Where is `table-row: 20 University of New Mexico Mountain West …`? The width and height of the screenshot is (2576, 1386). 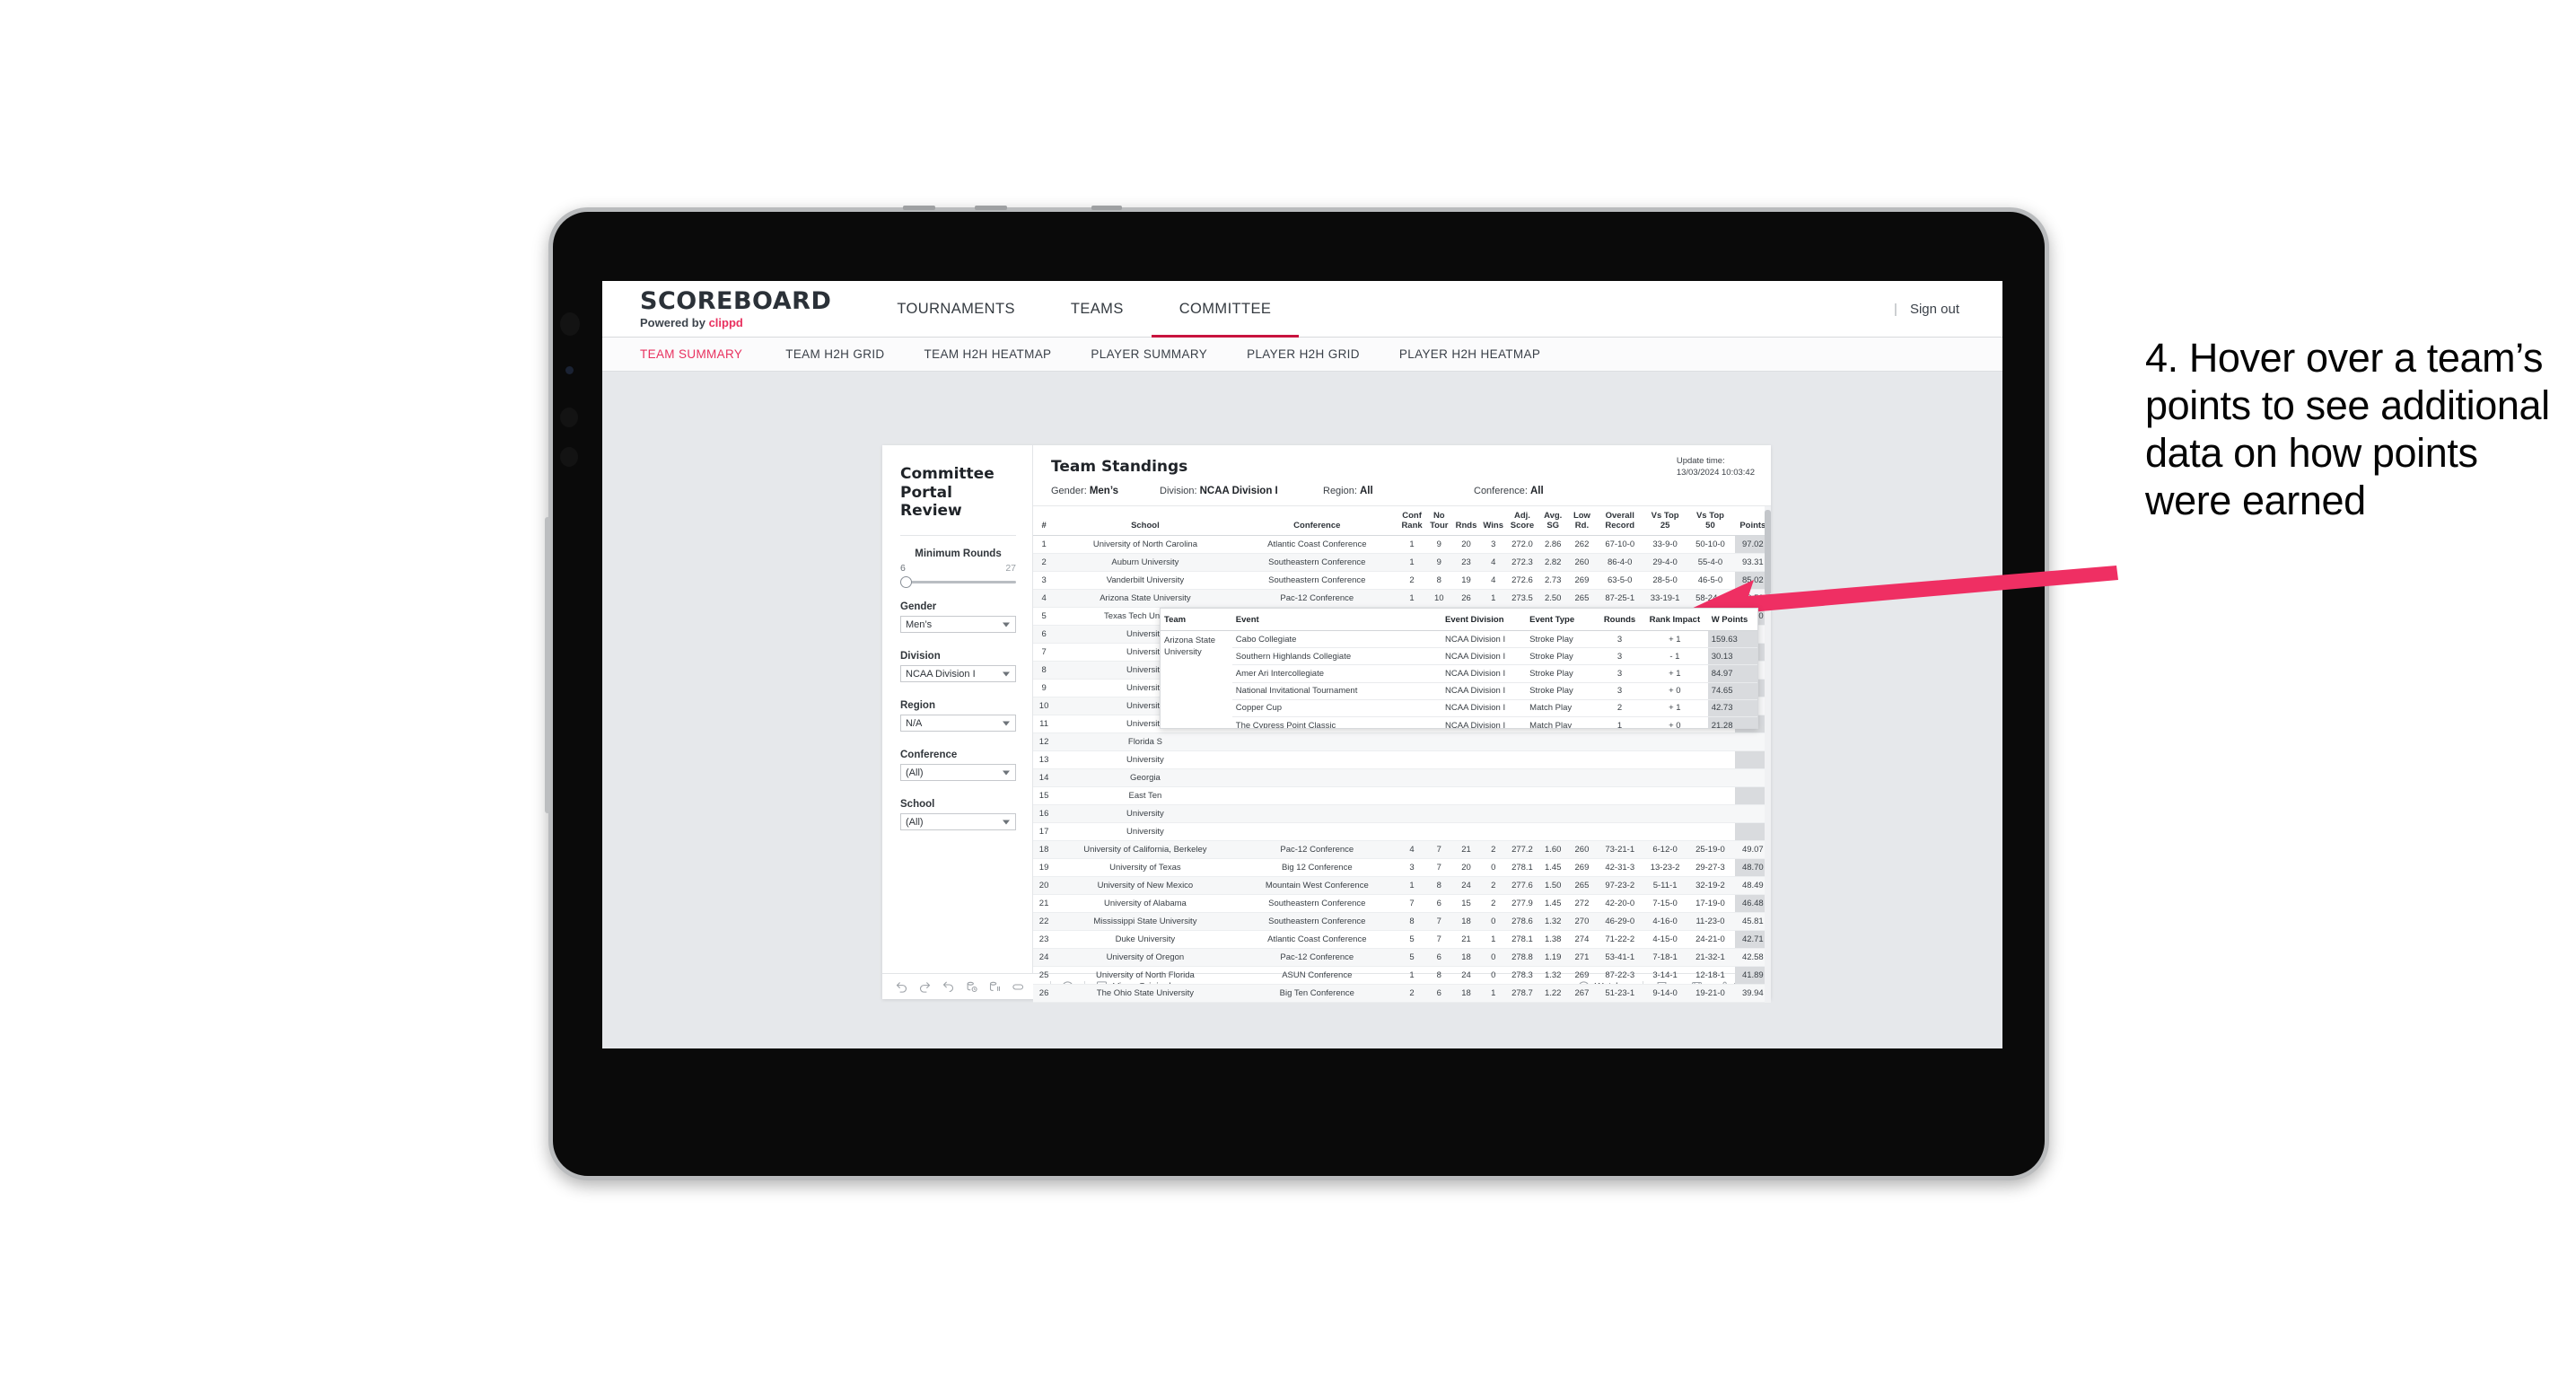
table-row: 20 University of New Mexico Mountain West … is located at coordinates (1402, 886).